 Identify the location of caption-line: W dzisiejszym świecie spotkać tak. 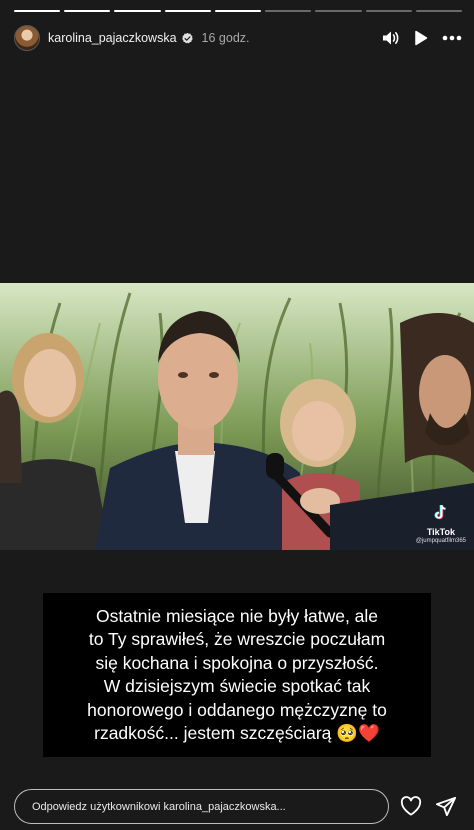
(237, 686).